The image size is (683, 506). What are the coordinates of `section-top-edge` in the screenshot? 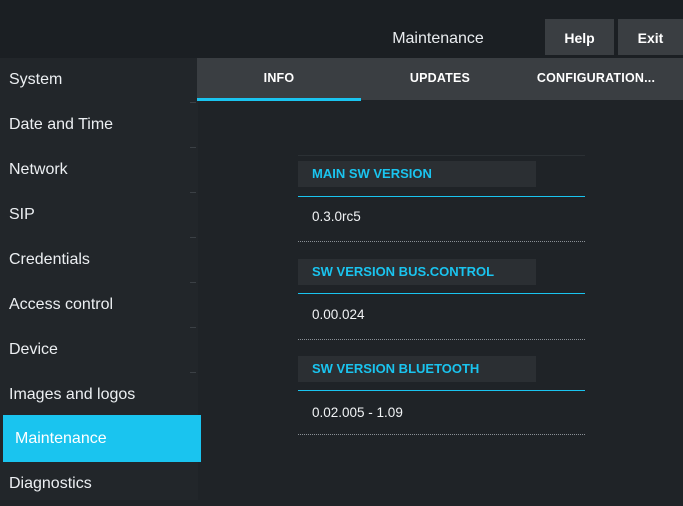 It's located at (441, 155).